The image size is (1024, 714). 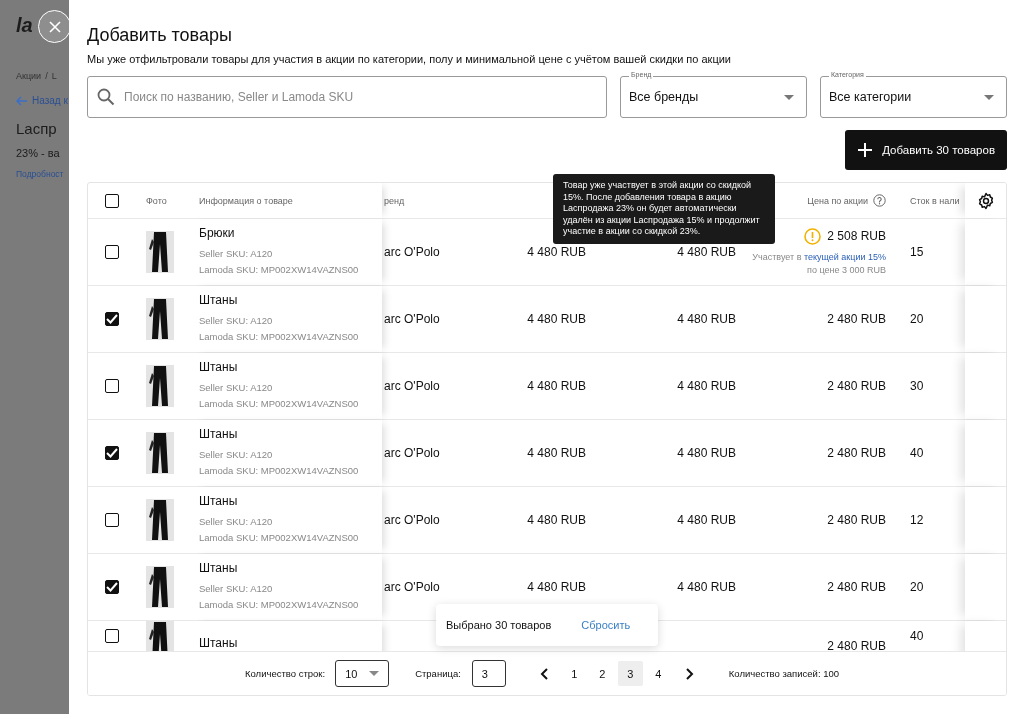 I want to click on column-header: Цена по акции, so click(x=837, y=200).